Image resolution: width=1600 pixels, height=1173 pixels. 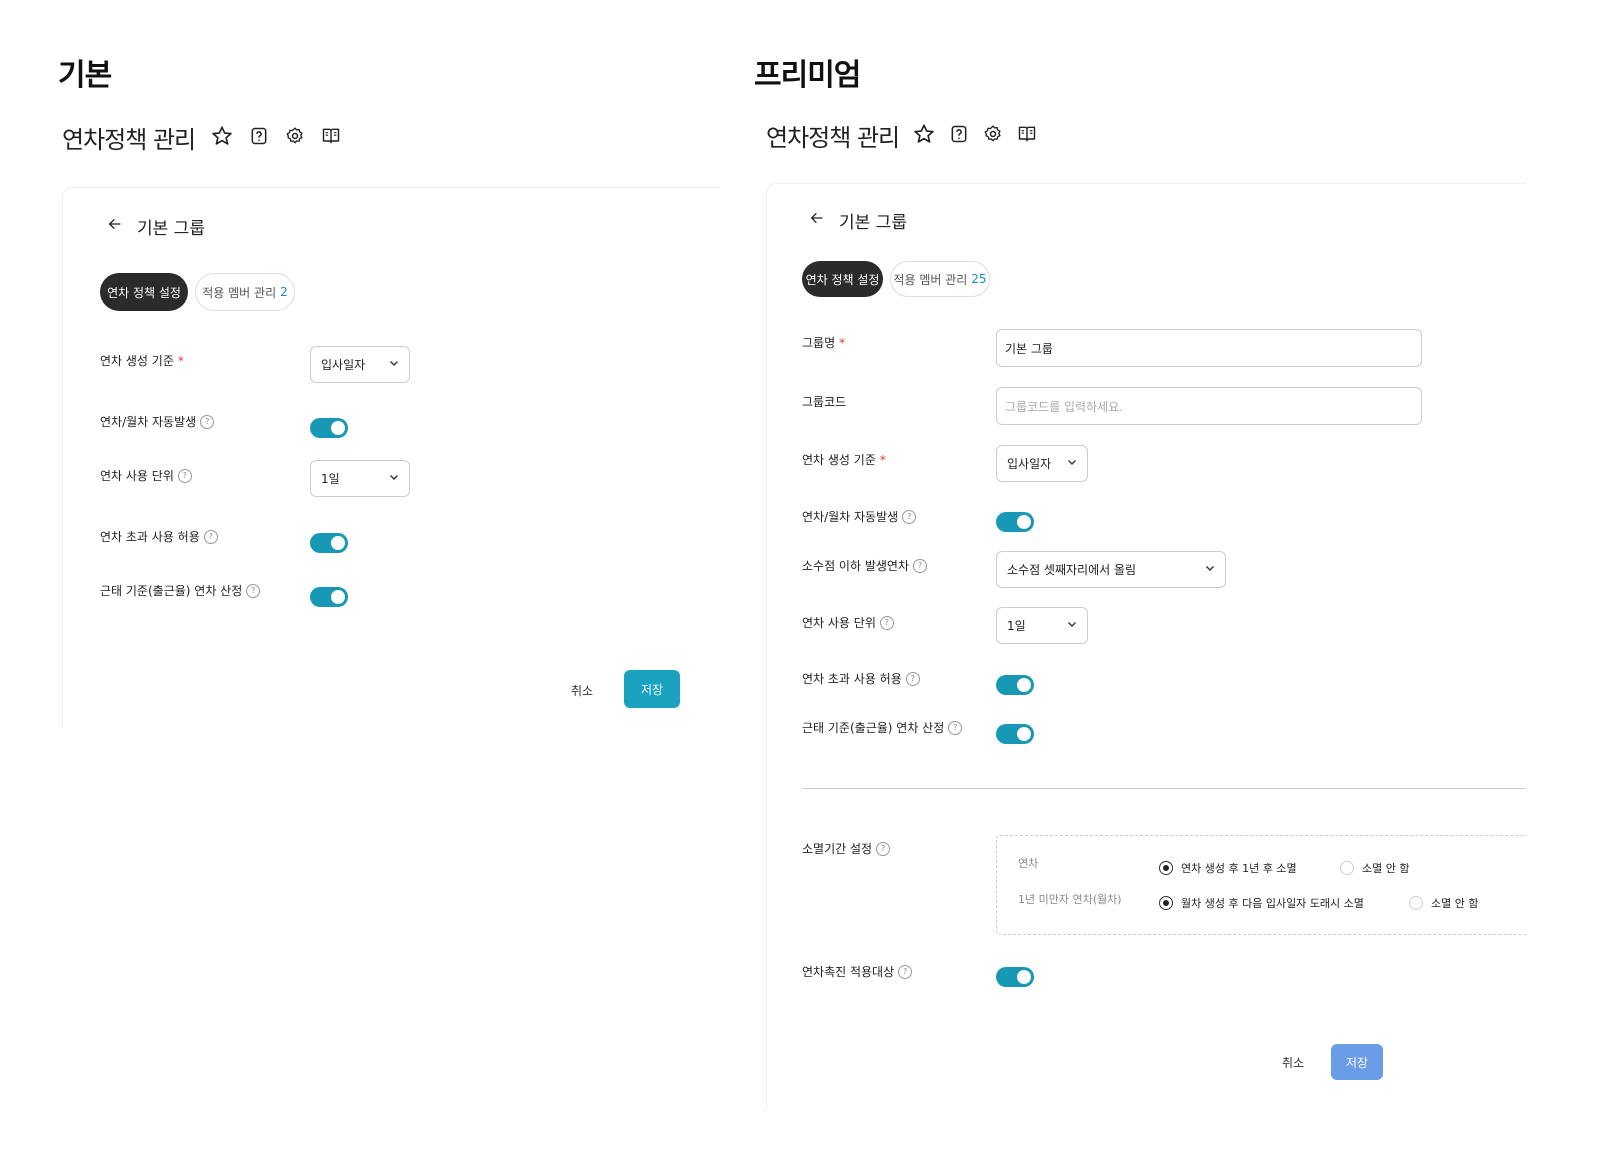 What do you see at coordinates (1209, 406) in the screenshot?
I see `group-code-input: 그룹코드를 입력하세요.` at bounding box center [1209, 406].